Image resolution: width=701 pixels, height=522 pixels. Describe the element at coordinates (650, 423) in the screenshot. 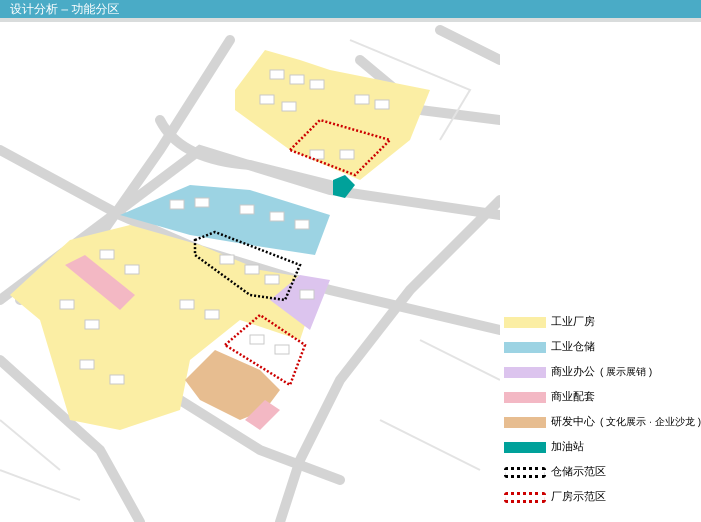

I see `legend-note: ( 文化展示 · 企业沙龙 )` at that location.